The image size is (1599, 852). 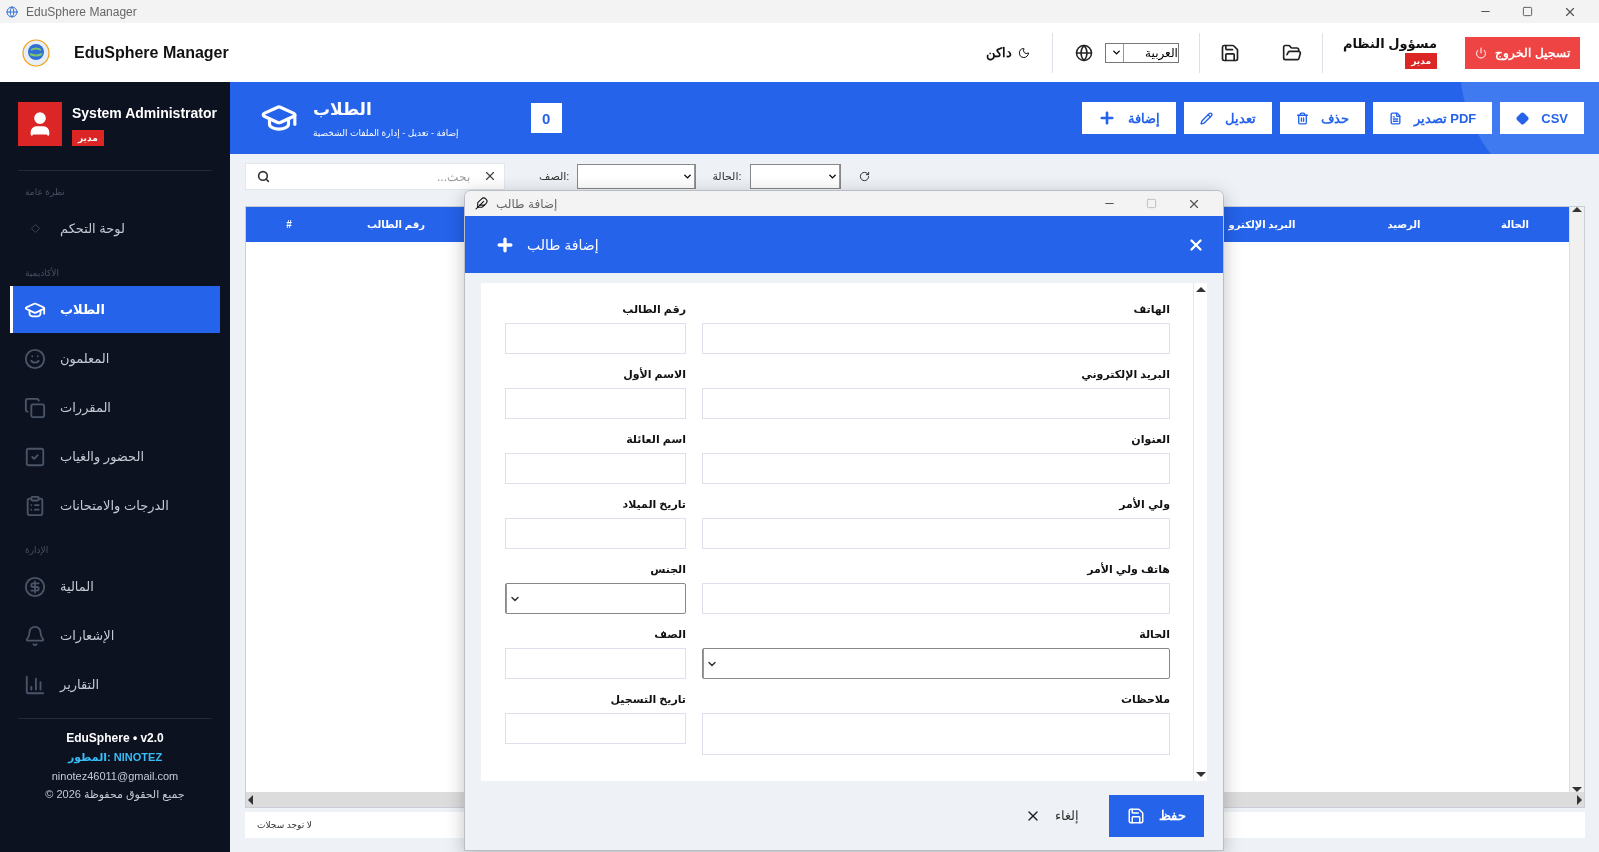 What do you see at coordinates (1527, 11) in the screenshot?
I see `maximize-icon` at bounding box center [1527, 11].